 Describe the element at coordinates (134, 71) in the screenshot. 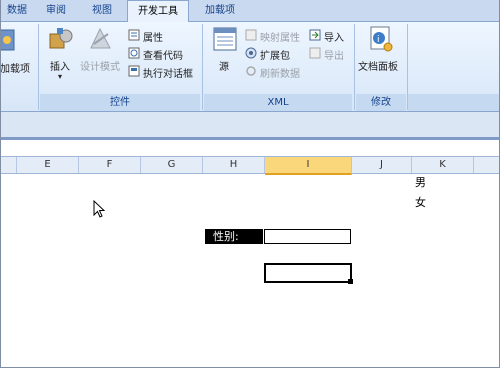

I see `run-dialog-icon` at that location.